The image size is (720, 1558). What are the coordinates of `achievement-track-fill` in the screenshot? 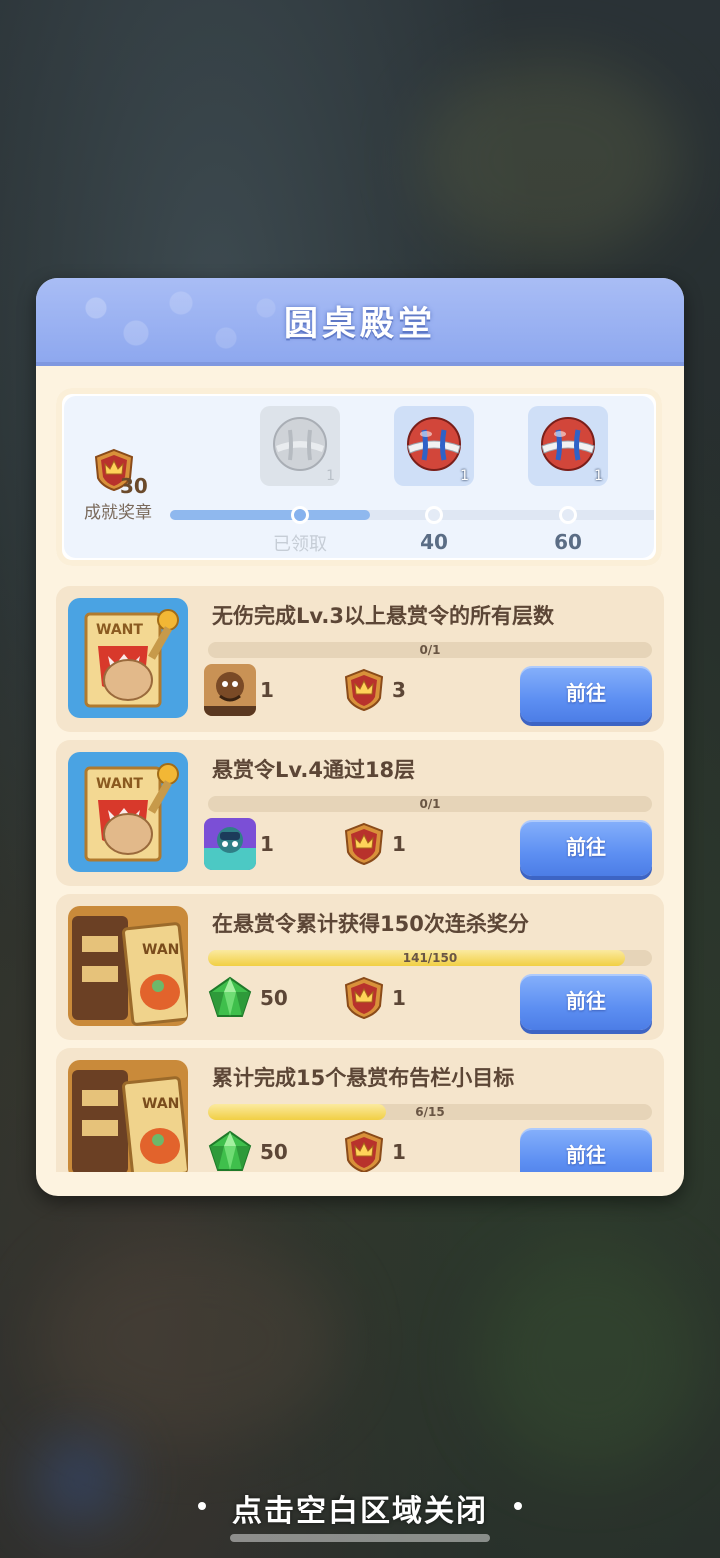 It's located at (270, 515).